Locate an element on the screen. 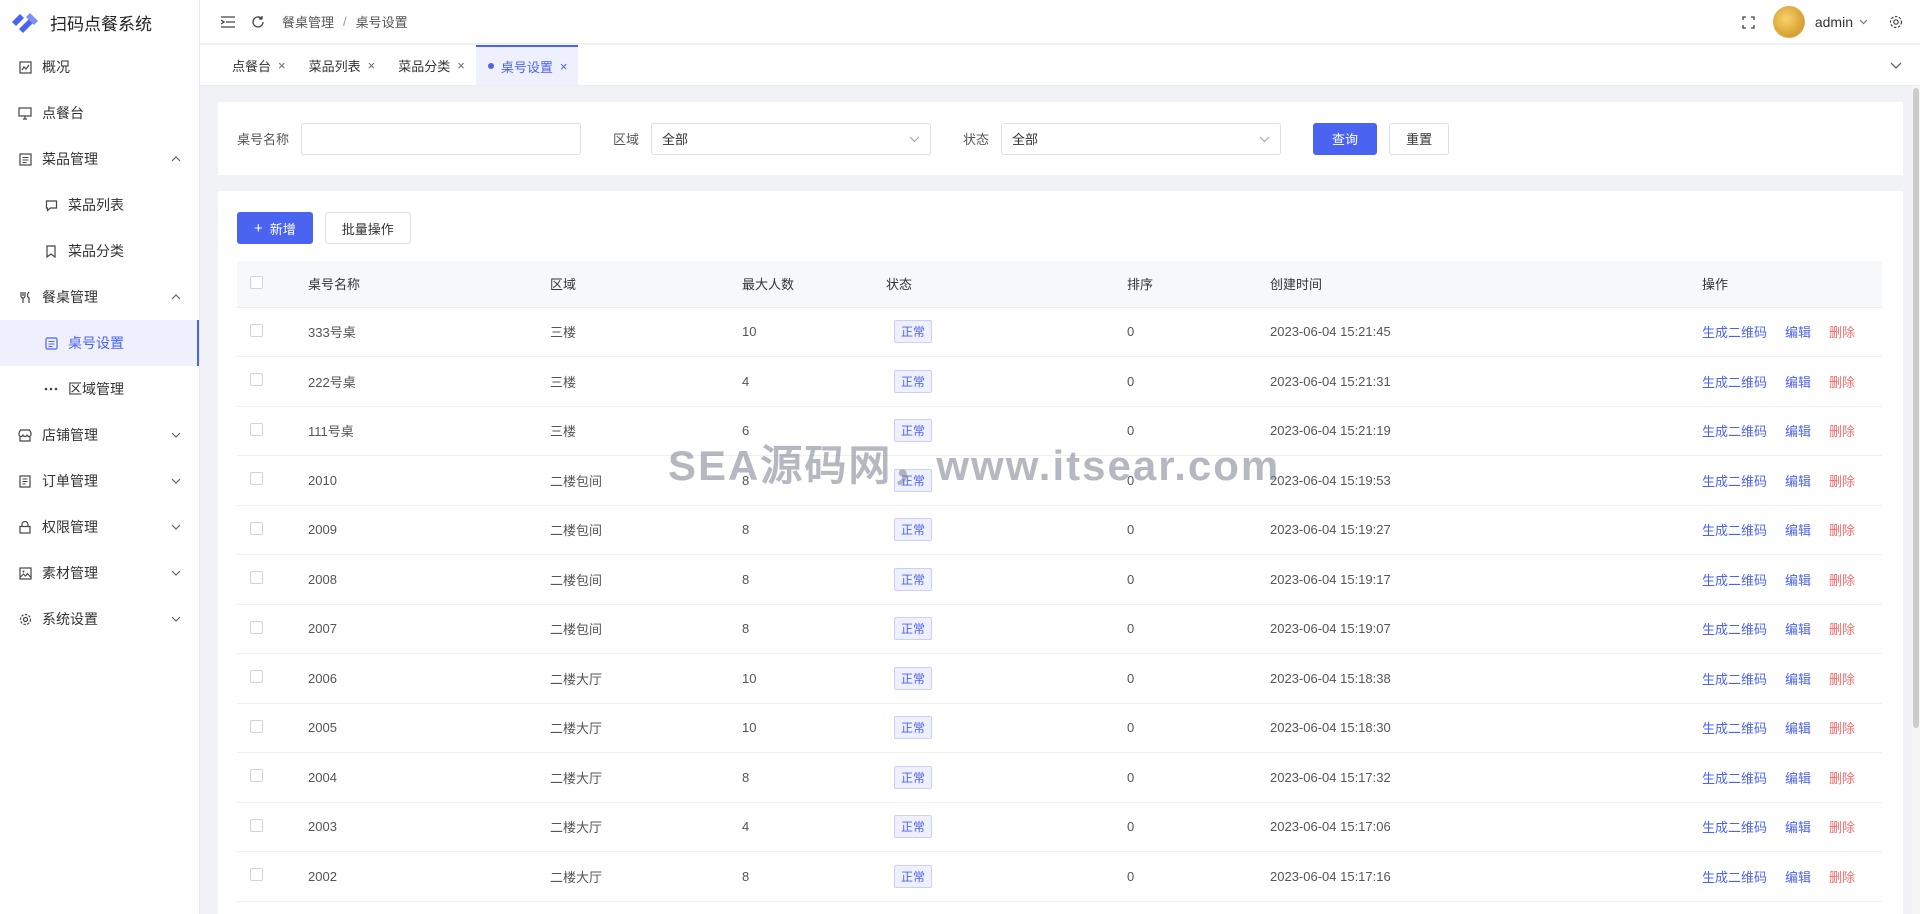 The image size is (1920, 914). cell-name: 2006 is located at coordinates (429, 678).